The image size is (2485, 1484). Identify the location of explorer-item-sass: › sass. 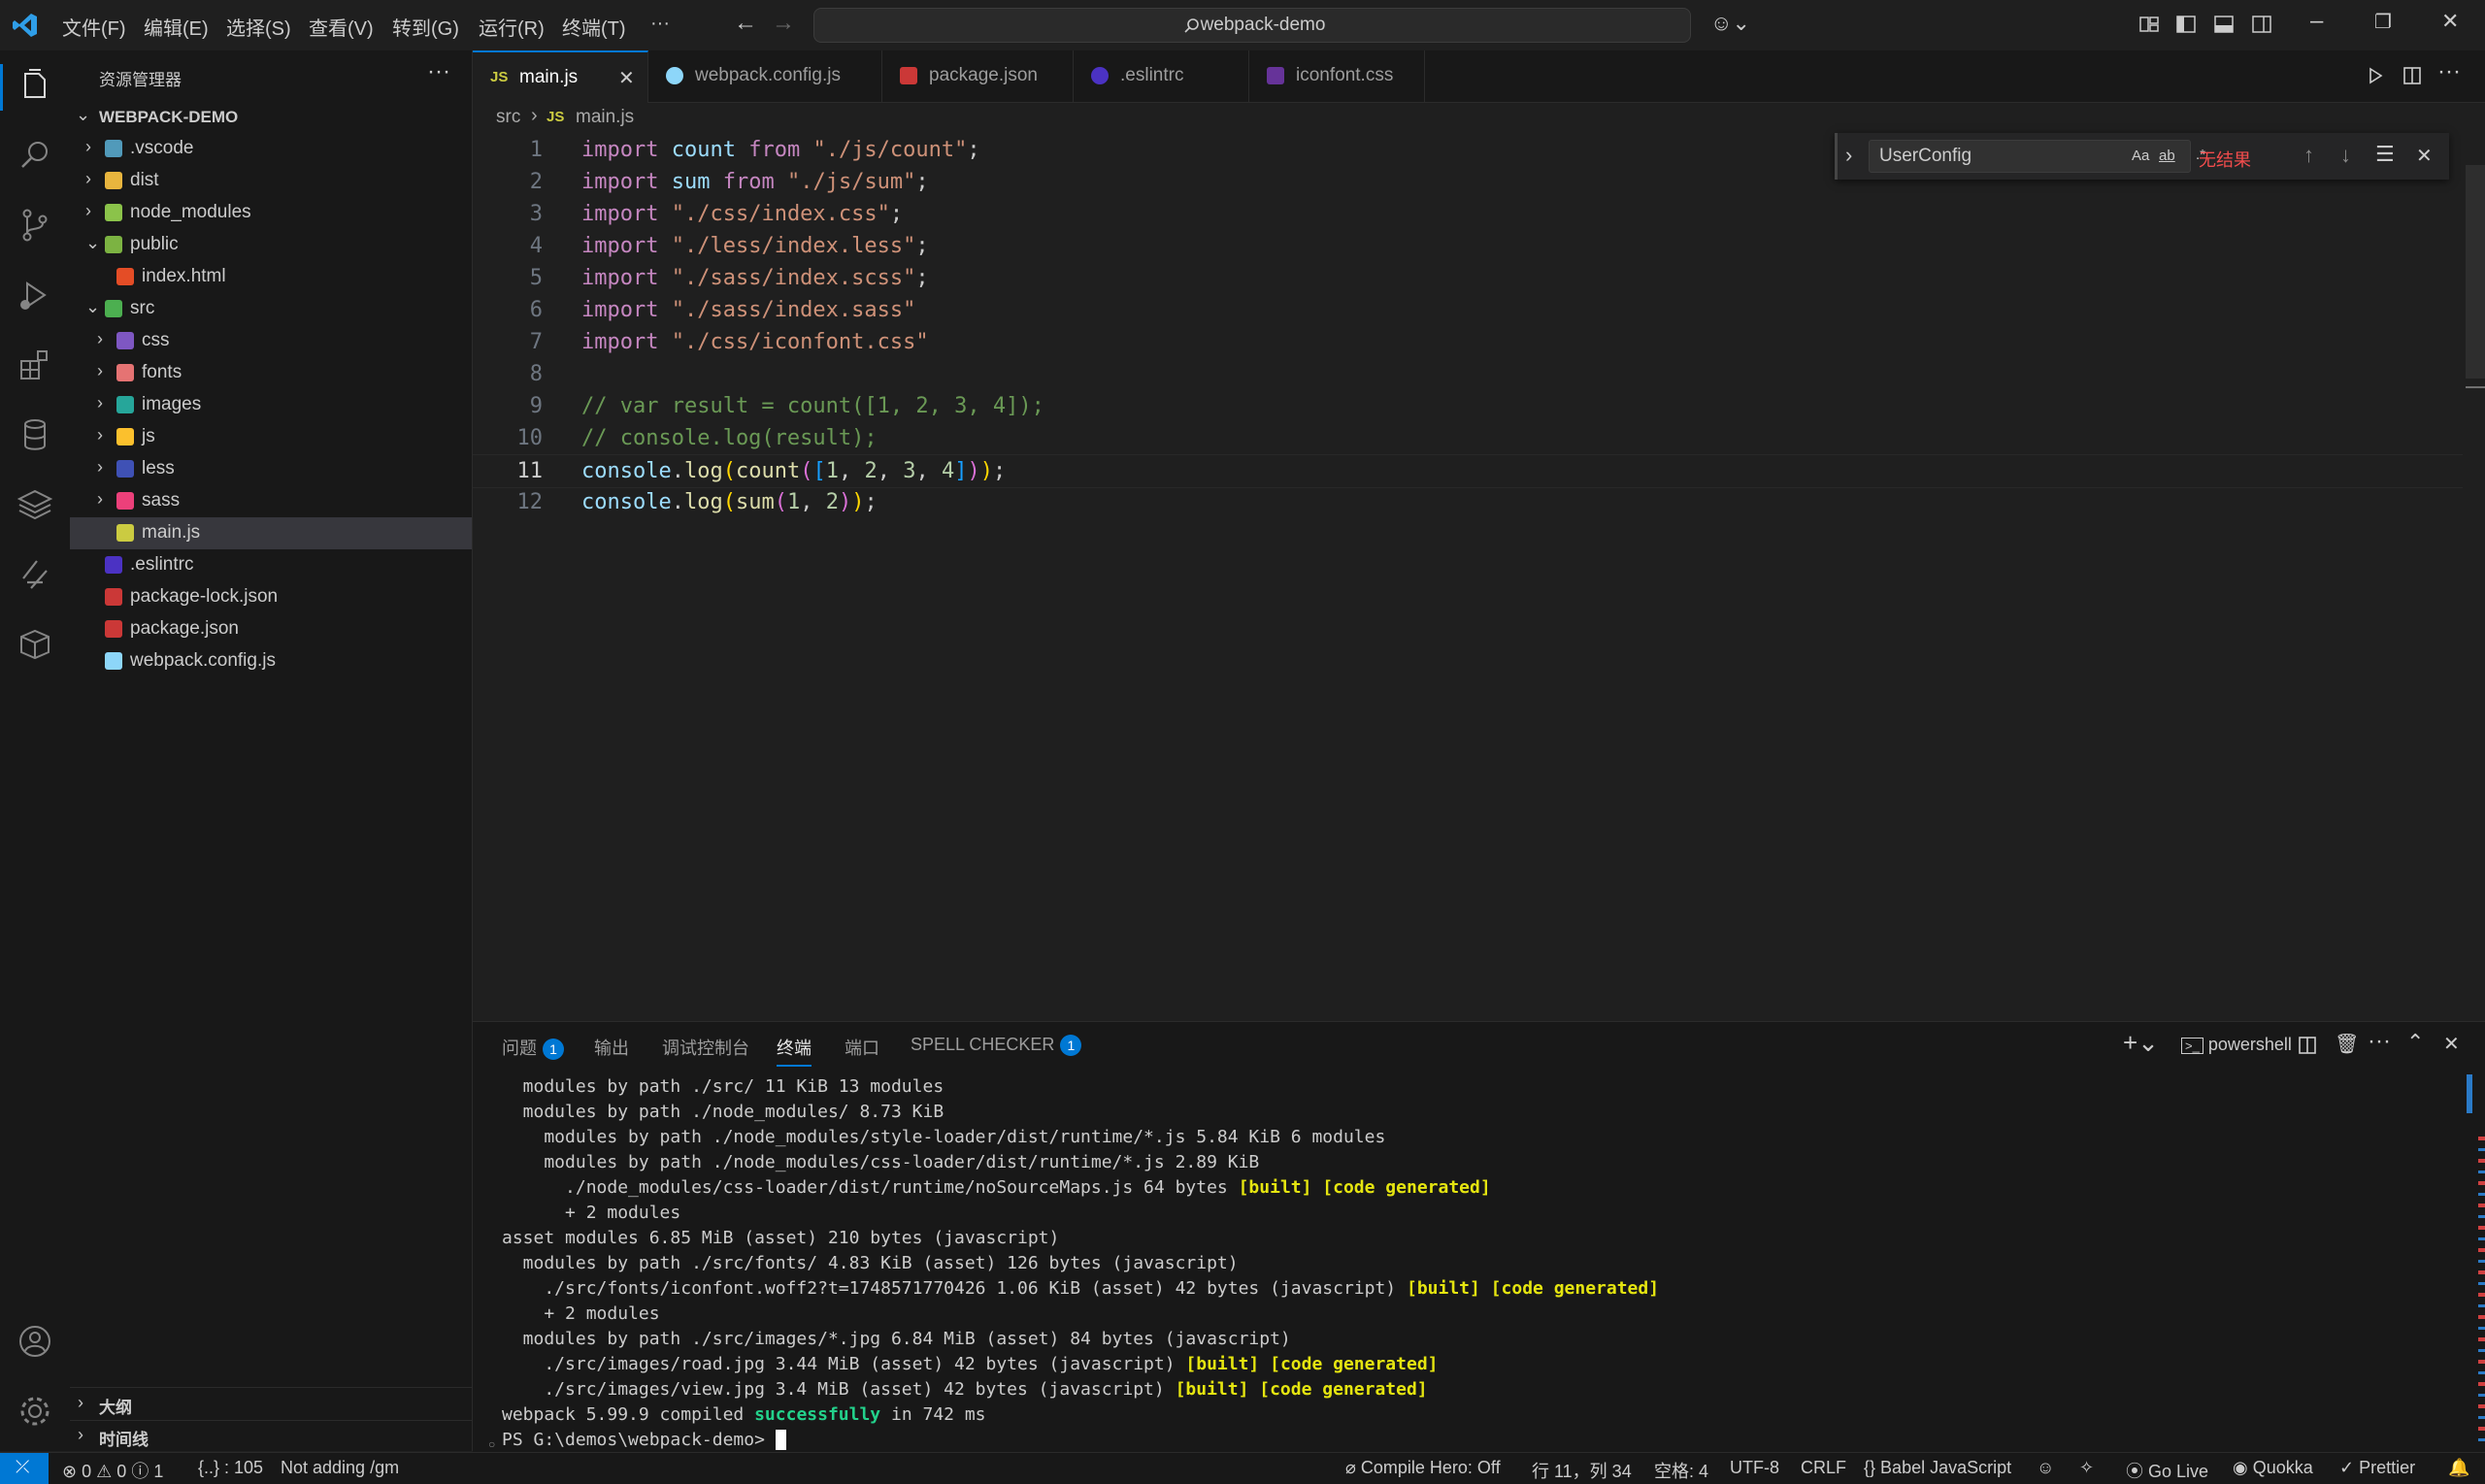
(271, 501).